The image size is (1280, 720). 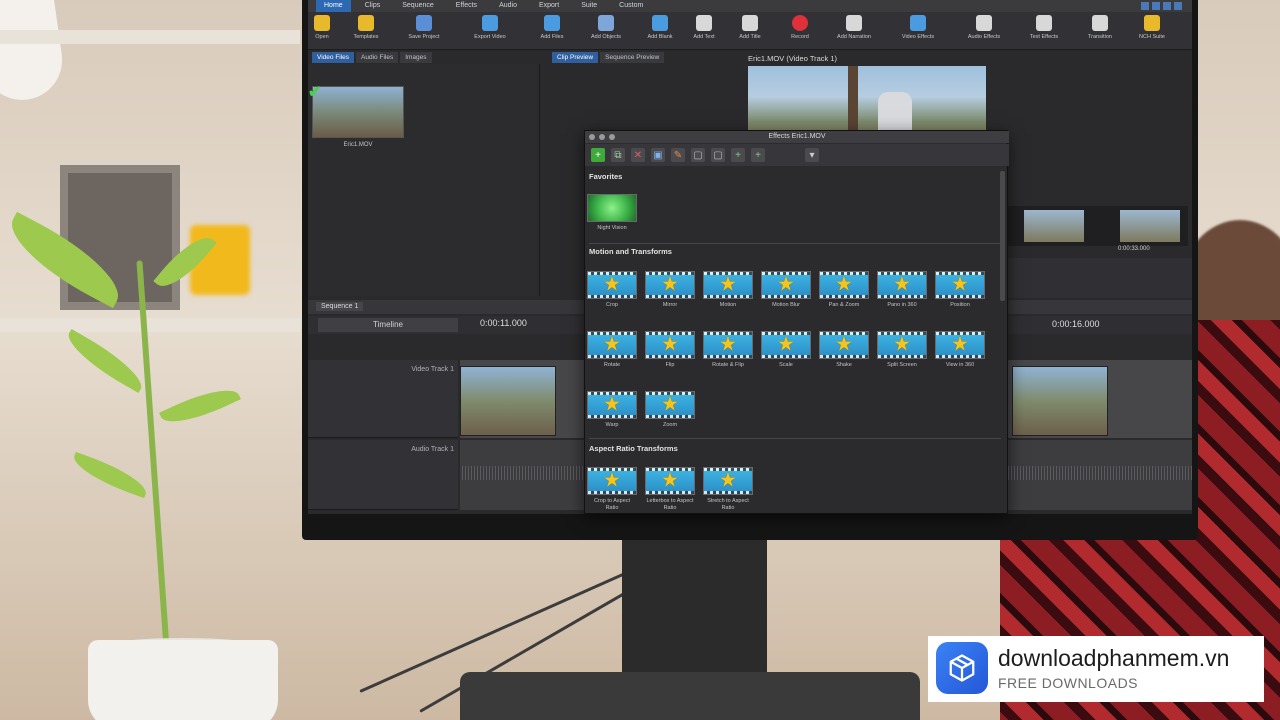 I want to click on tab-video-files: Video Files, so click(x=333, y=57).